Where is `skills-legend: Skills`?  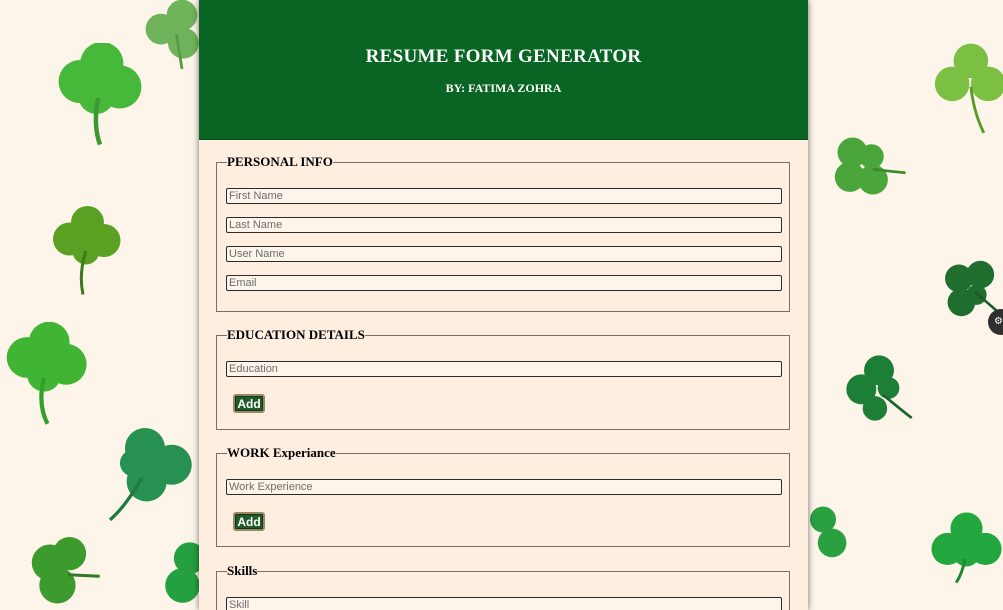 skills-legend: Skills is located at coordinates (242, 570).